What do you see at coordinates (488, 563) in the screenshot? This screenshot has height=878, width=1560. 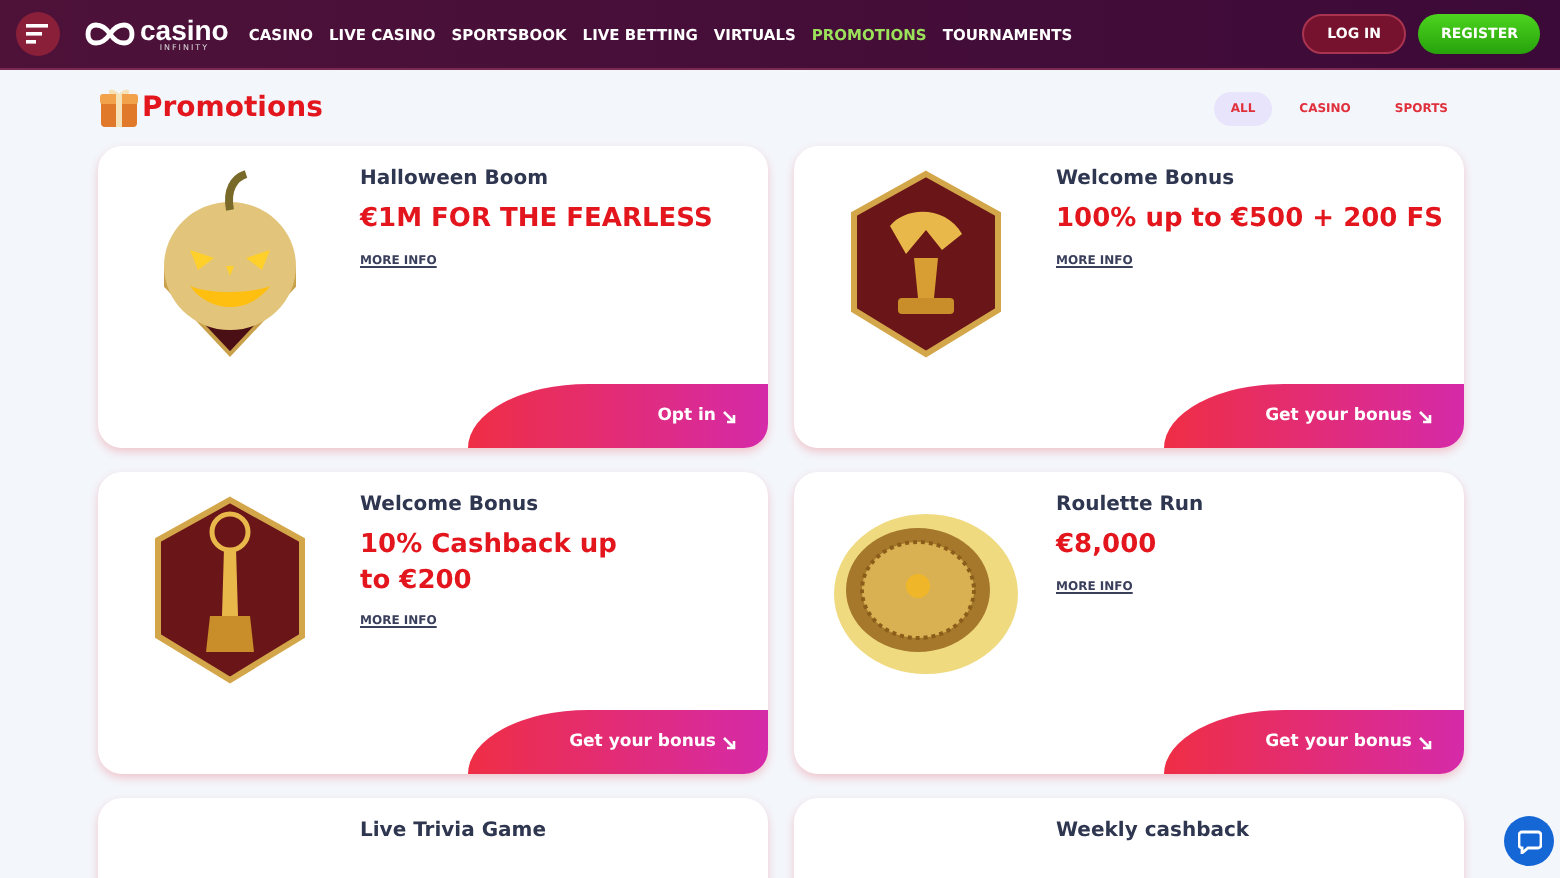 I see `promo-headline: 10% Cashback up to €200` at bounding box center [488, 563].